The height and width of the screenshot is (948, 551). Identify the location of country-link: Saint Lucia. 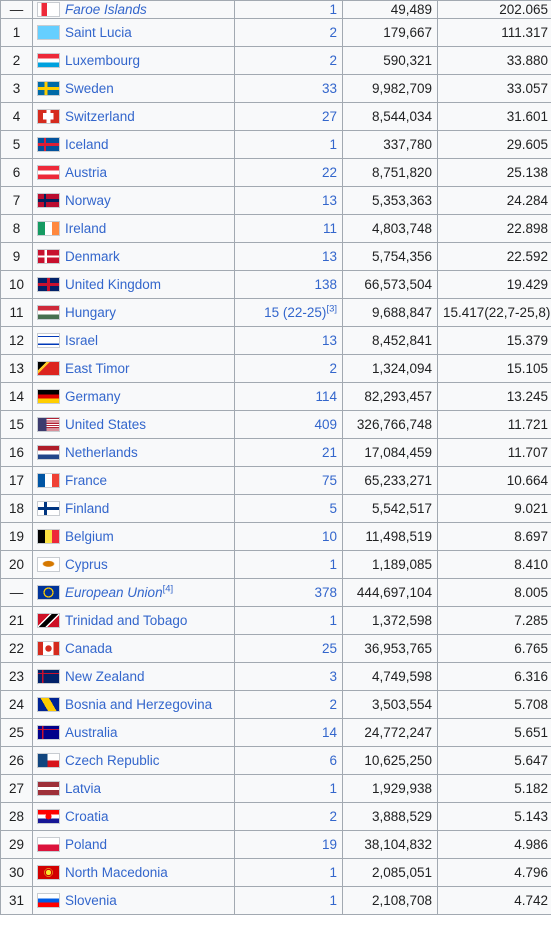
(98, 32).